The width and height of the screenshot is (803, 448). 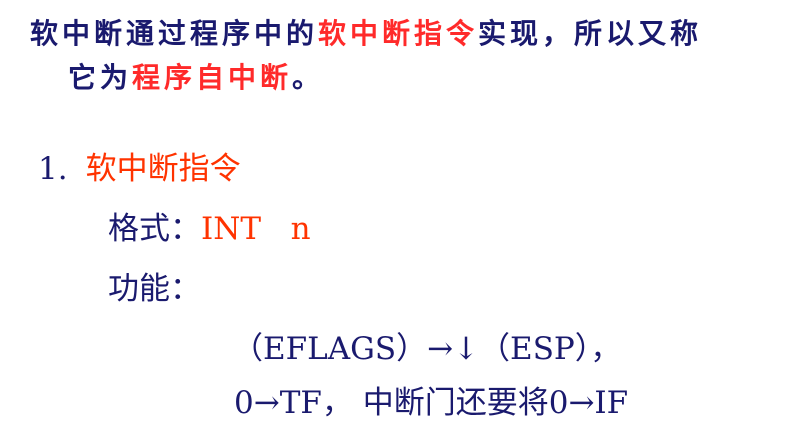 I want to click on format-line: 格式：INT n, so click(x=209, y=229).